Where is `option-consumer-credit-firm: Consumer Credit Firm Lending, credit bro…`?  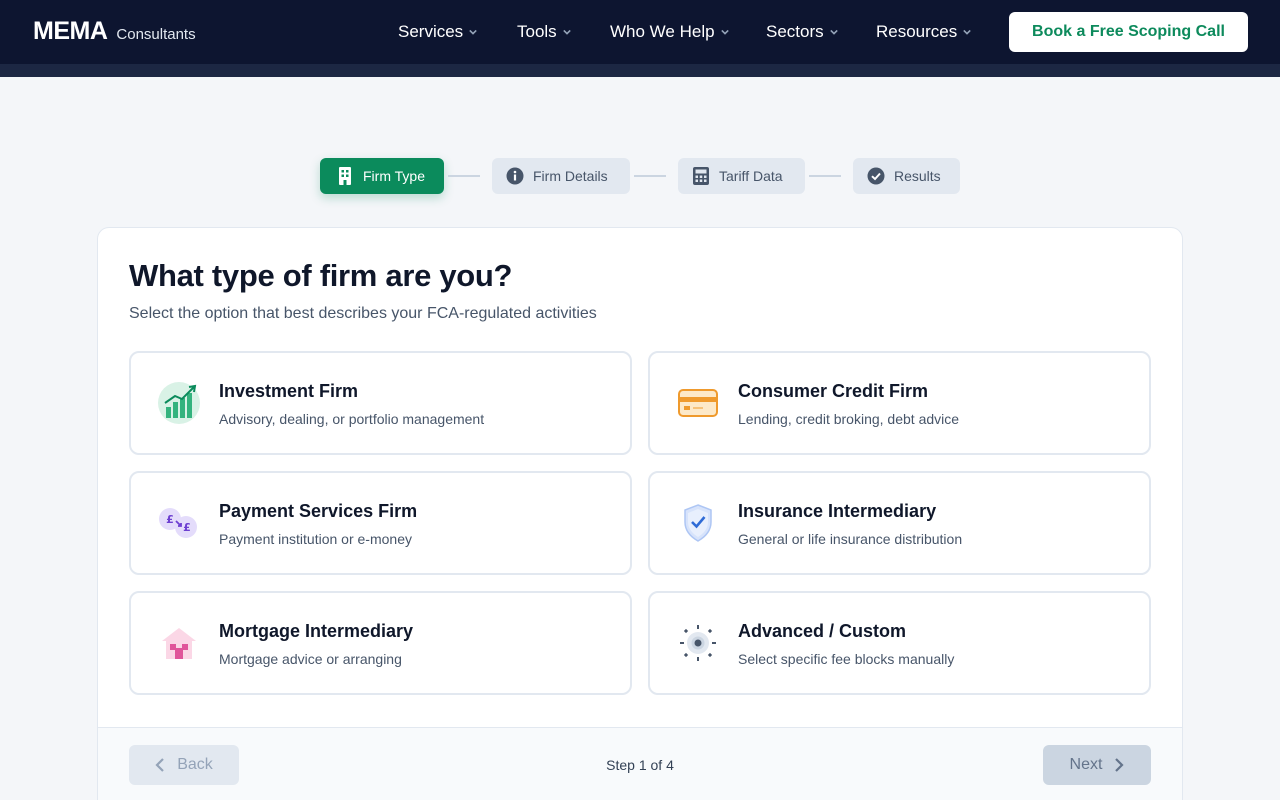 option-consumer-credit-firm: Consumer Credit Firm Lending, credit bro… is located at coordinates (899, 403).